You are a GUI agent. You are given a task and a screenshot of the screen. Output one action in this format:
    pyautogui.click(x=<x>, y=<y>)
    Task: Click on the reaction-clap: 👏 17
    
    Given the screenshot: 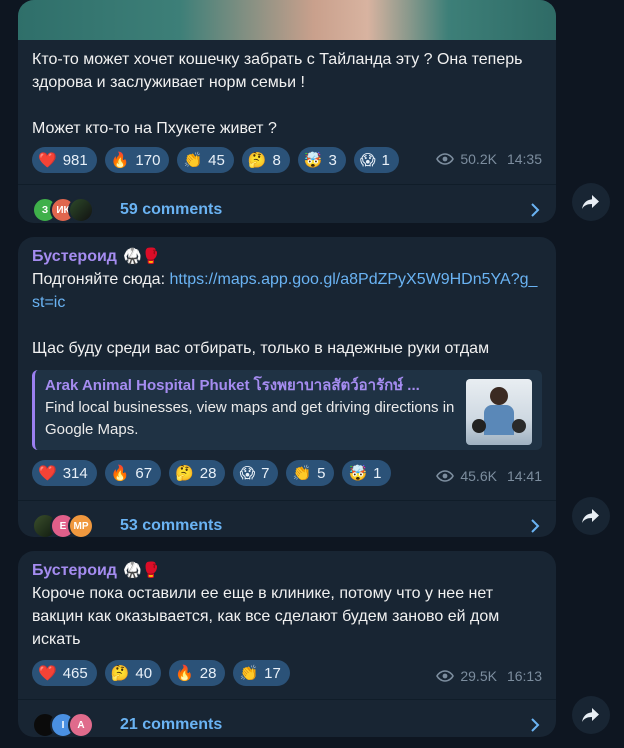 What is the action you would take?
    pyautogui.click(x=261, y=673)
    